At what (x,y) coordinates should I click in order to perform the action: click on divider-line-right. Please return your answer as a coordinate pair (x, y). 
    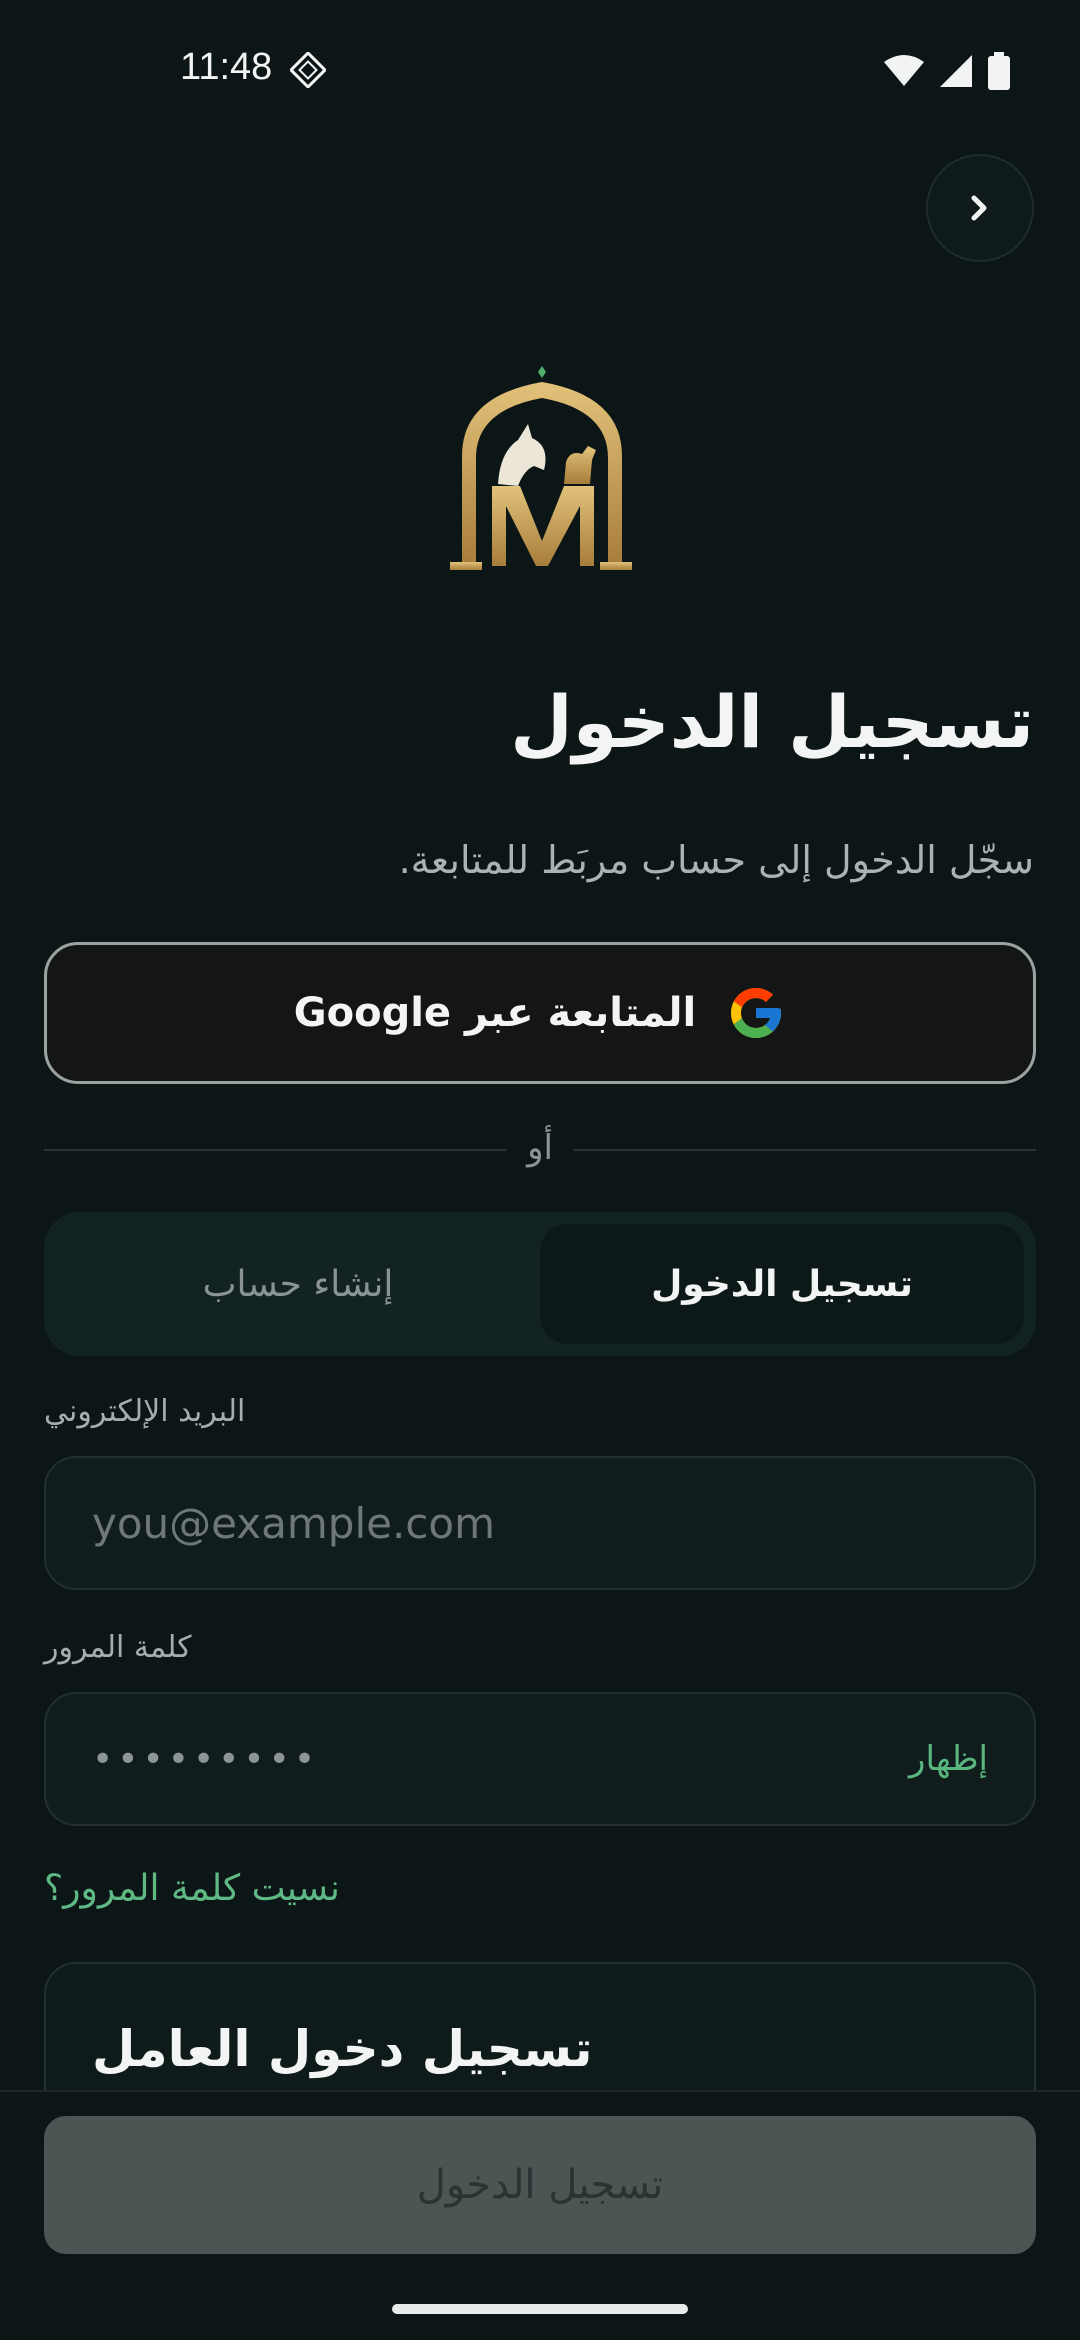
    Looking at the image, I should click on (805, 1150).